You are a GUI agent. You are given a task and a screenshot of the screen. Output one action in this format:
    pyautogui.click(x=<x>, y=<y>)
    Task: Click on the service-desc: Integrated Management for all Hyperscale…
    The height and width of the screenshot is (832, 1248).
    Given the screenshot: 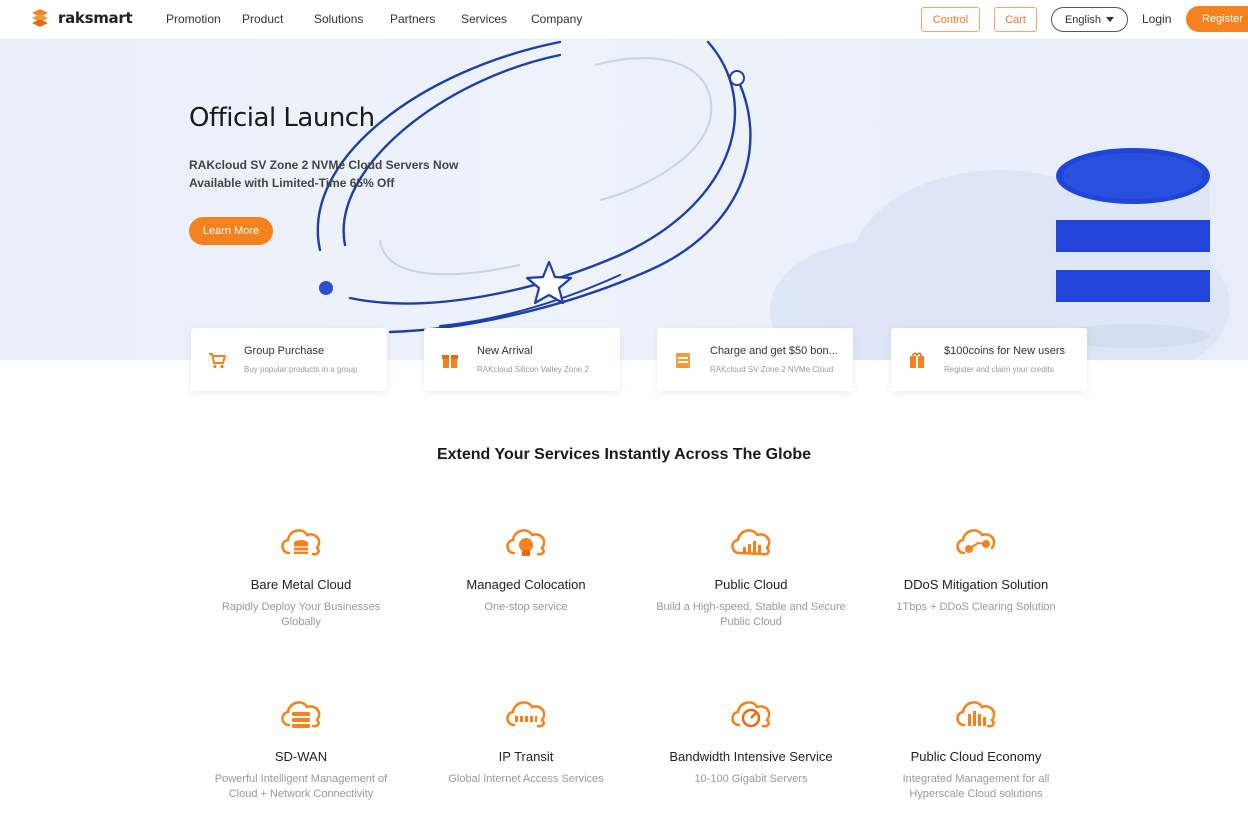 What is the action you would take?
    pyautogui.click(x=976, y=786)
    